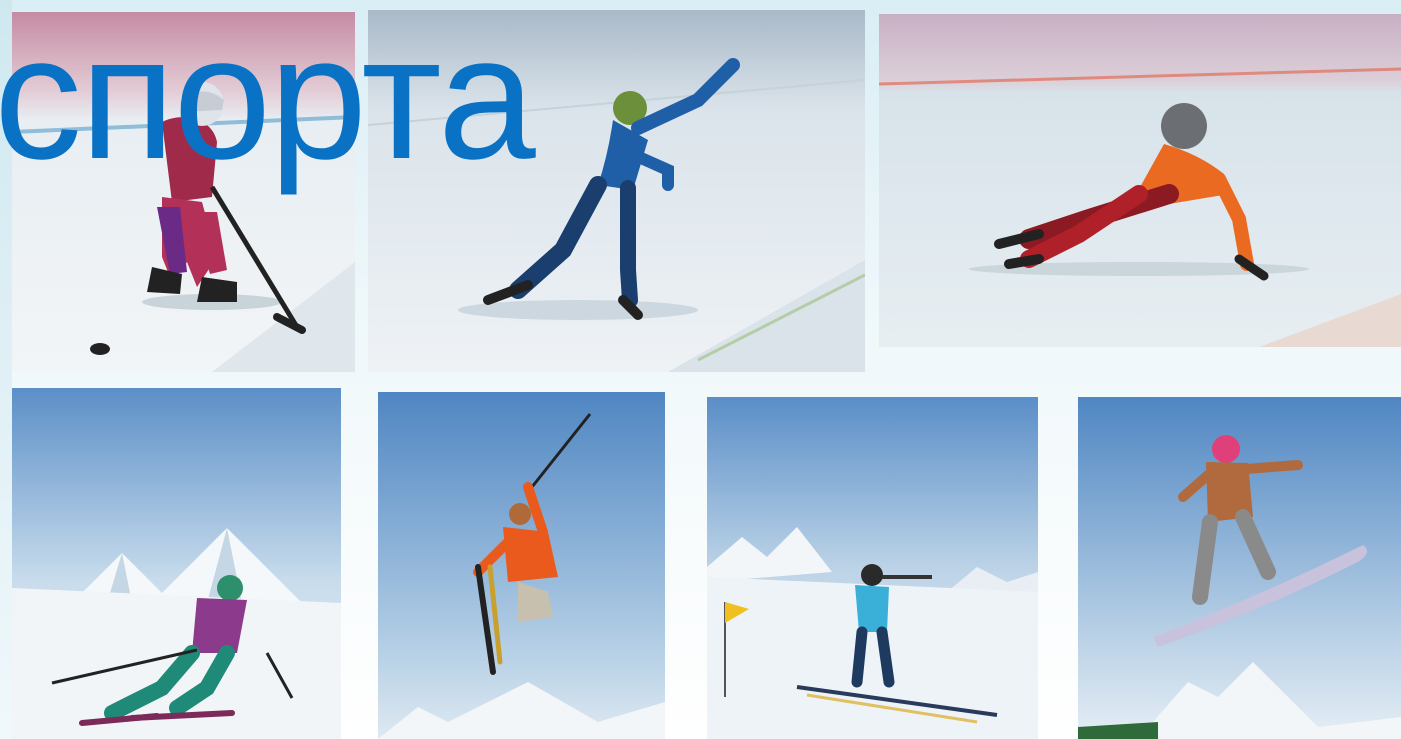  I want to click on snowboard-panel, so click(1239, 568).